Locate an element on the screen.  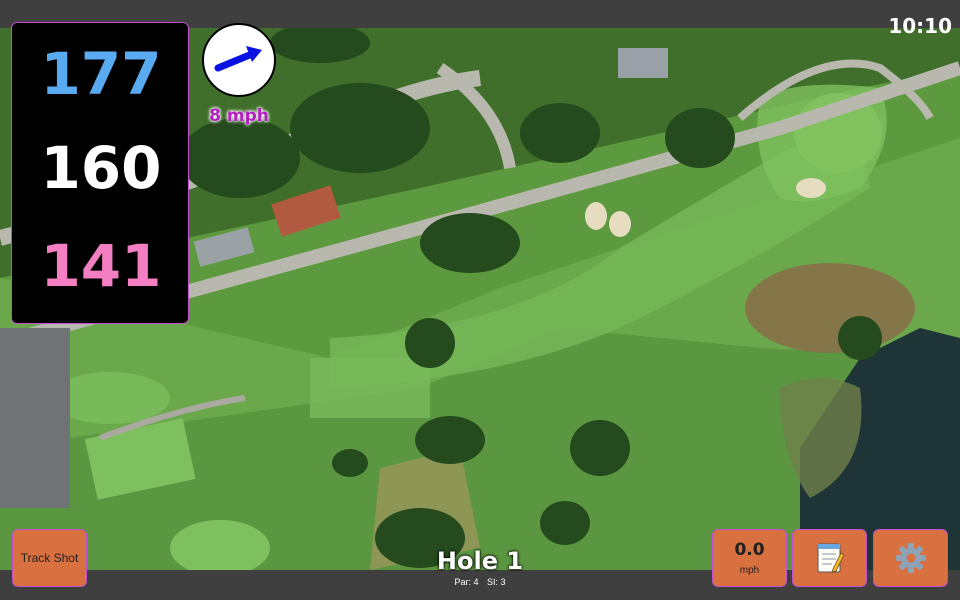
shot-speed-unit: mph is located at coordinates (749, 570).